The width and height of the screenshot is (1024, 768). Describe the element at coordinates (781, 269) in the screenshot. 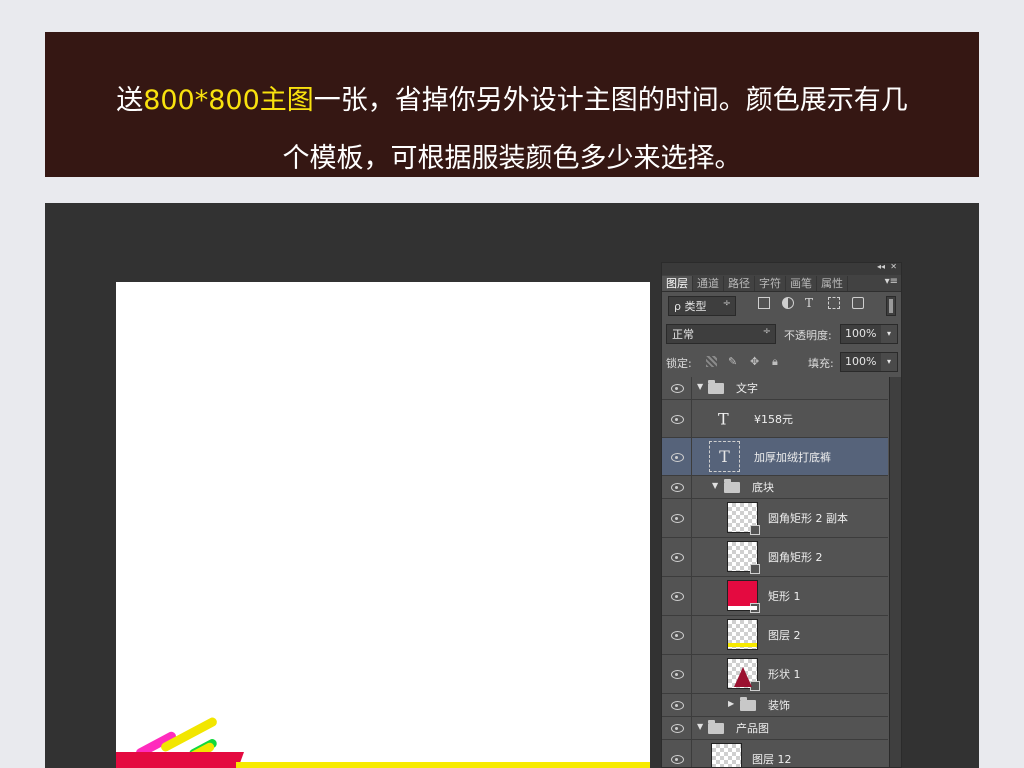

I see `panel-titlebar: ◂◂ ✕` at that location.